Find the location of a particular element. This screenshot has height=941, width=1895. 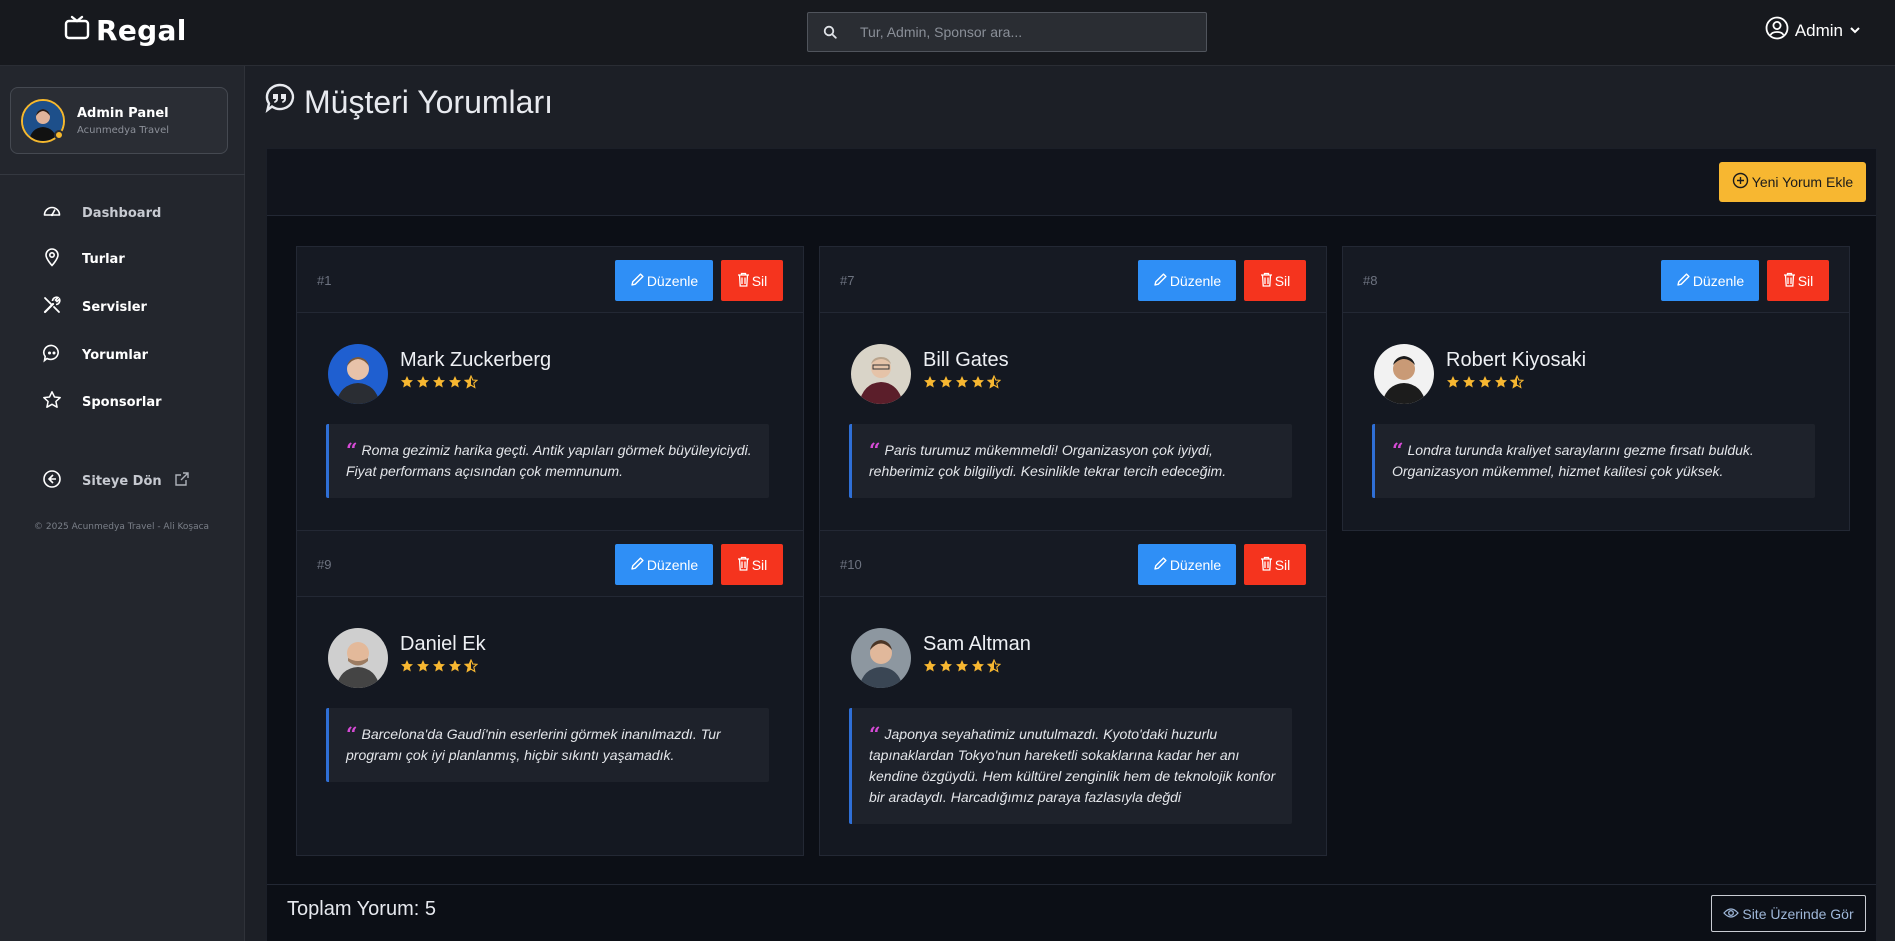

card-header: #10 Düzenle Sil is located at coordinates (1073, 564).